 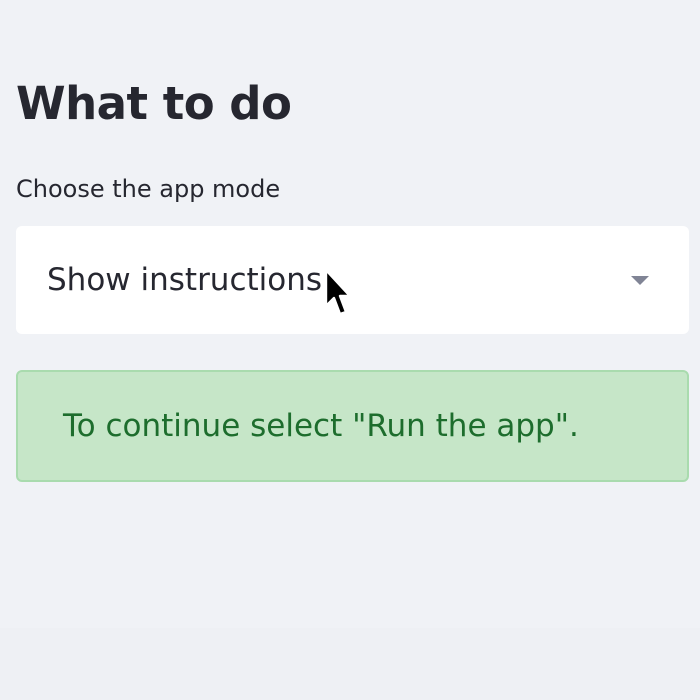 I want to click on app-mode-select-value: Show instructions, so click(x=185, y=280).